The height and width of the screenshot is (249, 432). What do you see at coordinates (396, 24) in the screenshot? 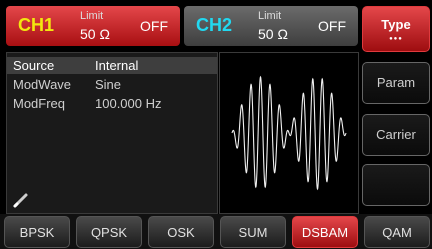
I see `type-softkey-label: Type` at bounding box center [396, 24].